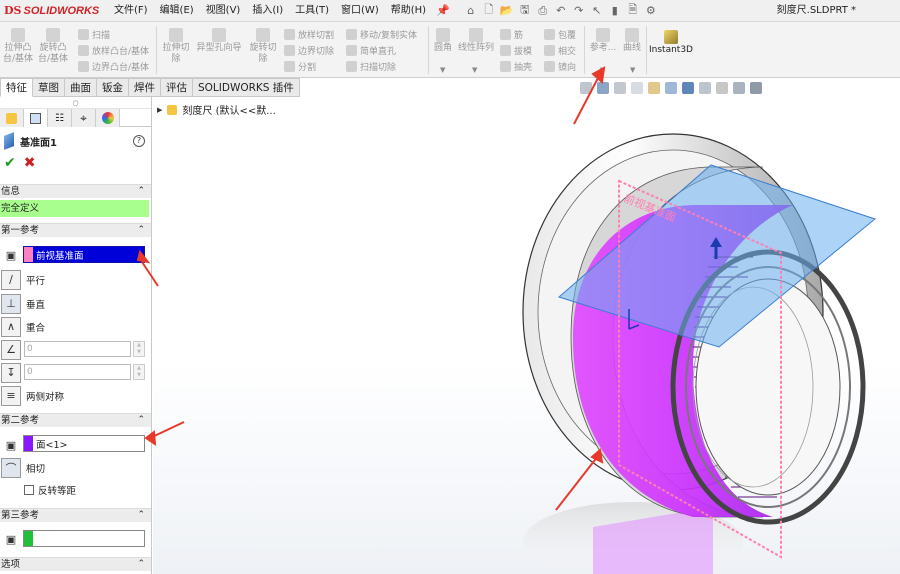 This screenshot has width=900, height=574. Describe the element at coordinates (739, 88) in the screenshot. I see `apply-scene-icon` at that location.